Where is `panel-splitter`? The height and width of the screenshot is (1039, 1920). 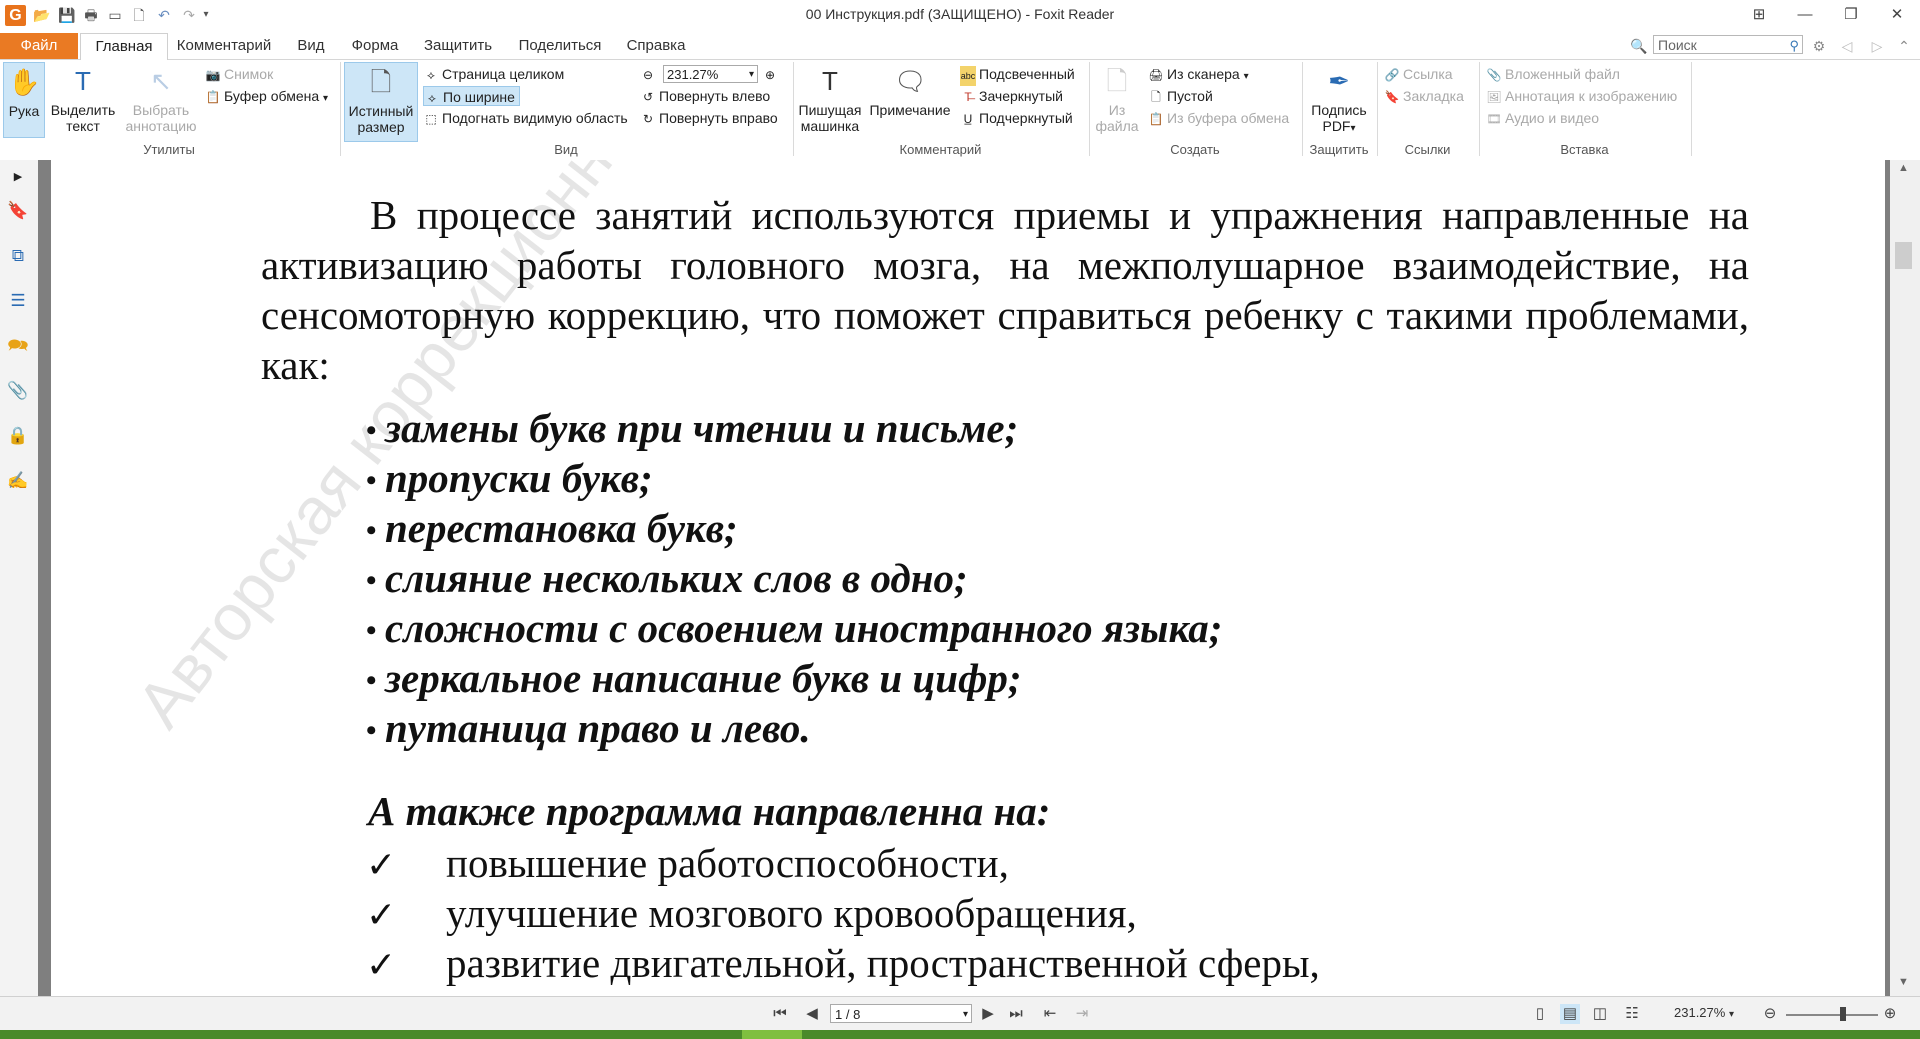
panel-splitter is located at coordinates (44, 578).